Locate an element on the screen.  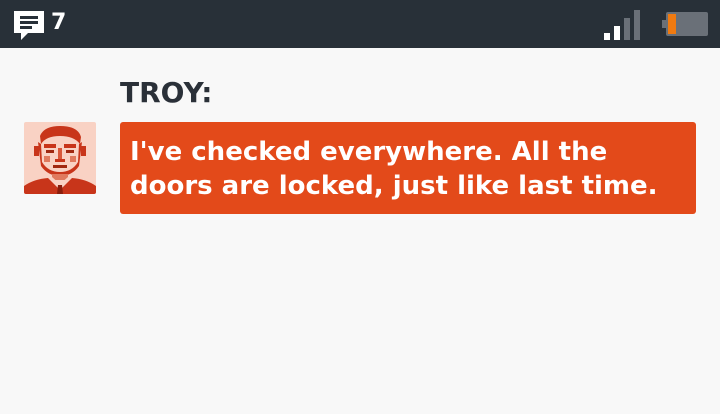
troy-portrait-avatar is located at coordinates (60, 158).